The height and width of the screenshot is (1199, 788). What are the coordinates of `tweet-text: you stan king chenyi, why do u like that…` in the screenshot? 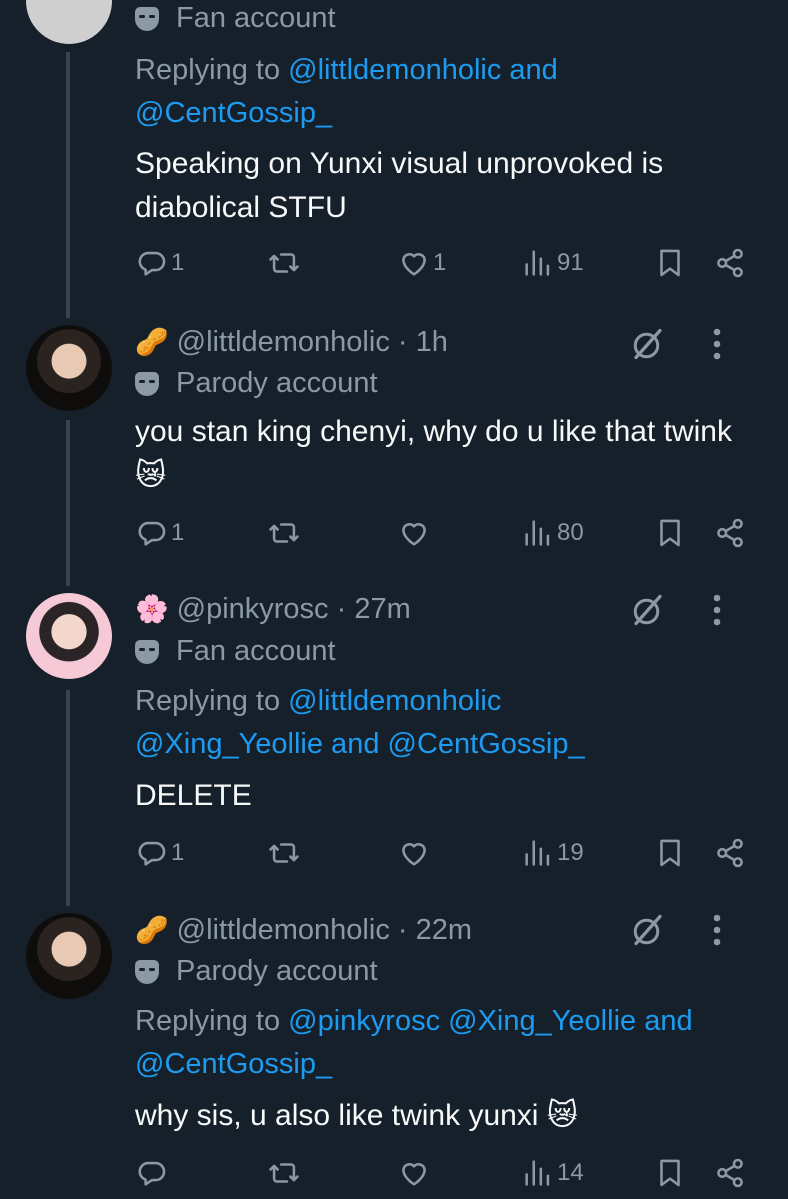 It's located at (433, 453).